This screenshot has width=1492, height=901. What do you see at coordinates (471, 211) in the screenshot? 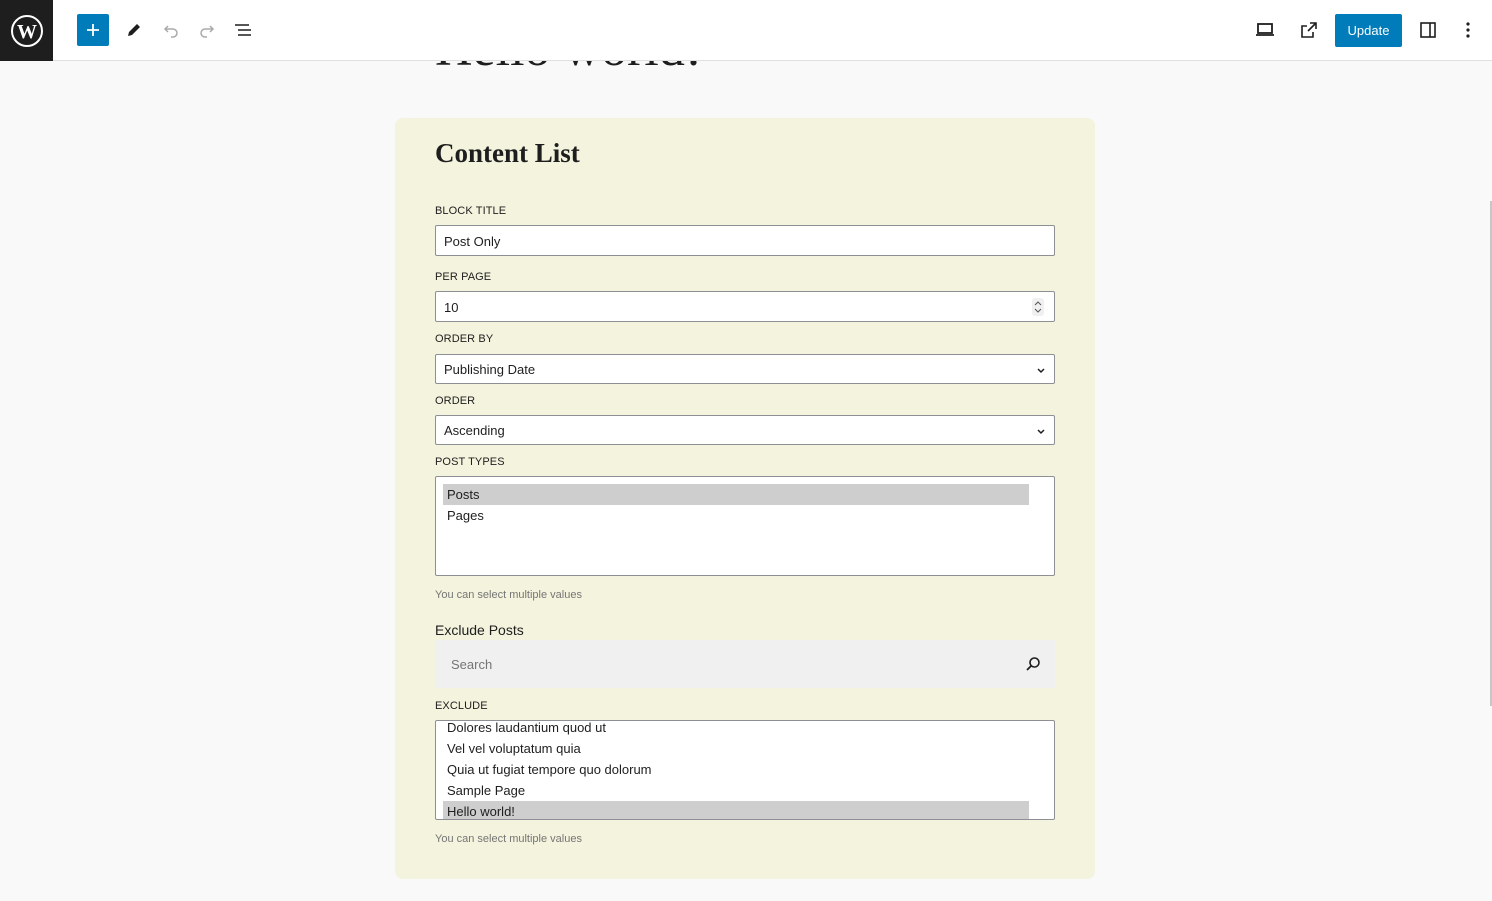
I see `block-title-label: BLOCK TITLE` at bounding box center [471, 211].